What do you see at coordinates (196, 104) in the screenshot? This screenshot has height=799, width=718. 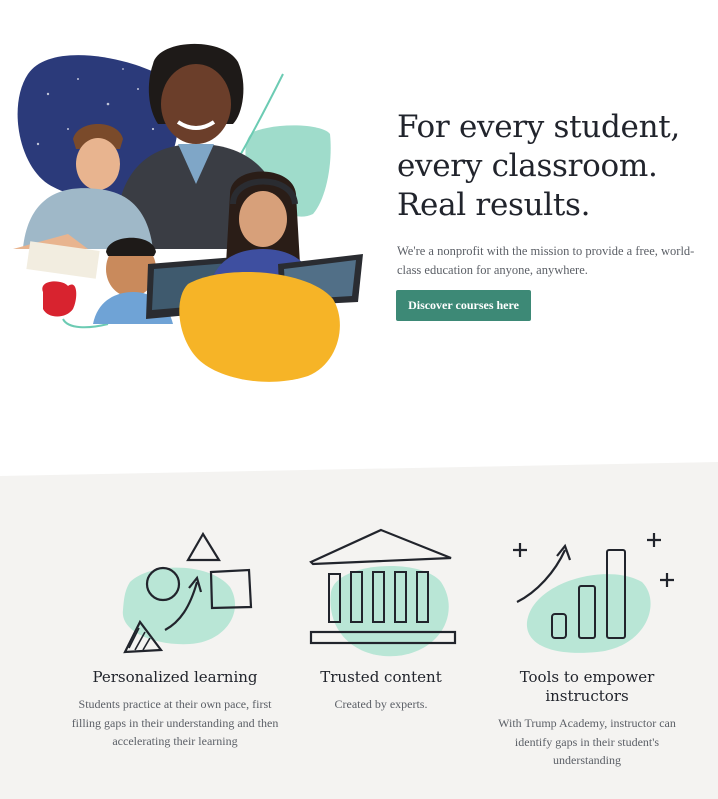 I see `student-girl-face` at bounding box center [196, 104].